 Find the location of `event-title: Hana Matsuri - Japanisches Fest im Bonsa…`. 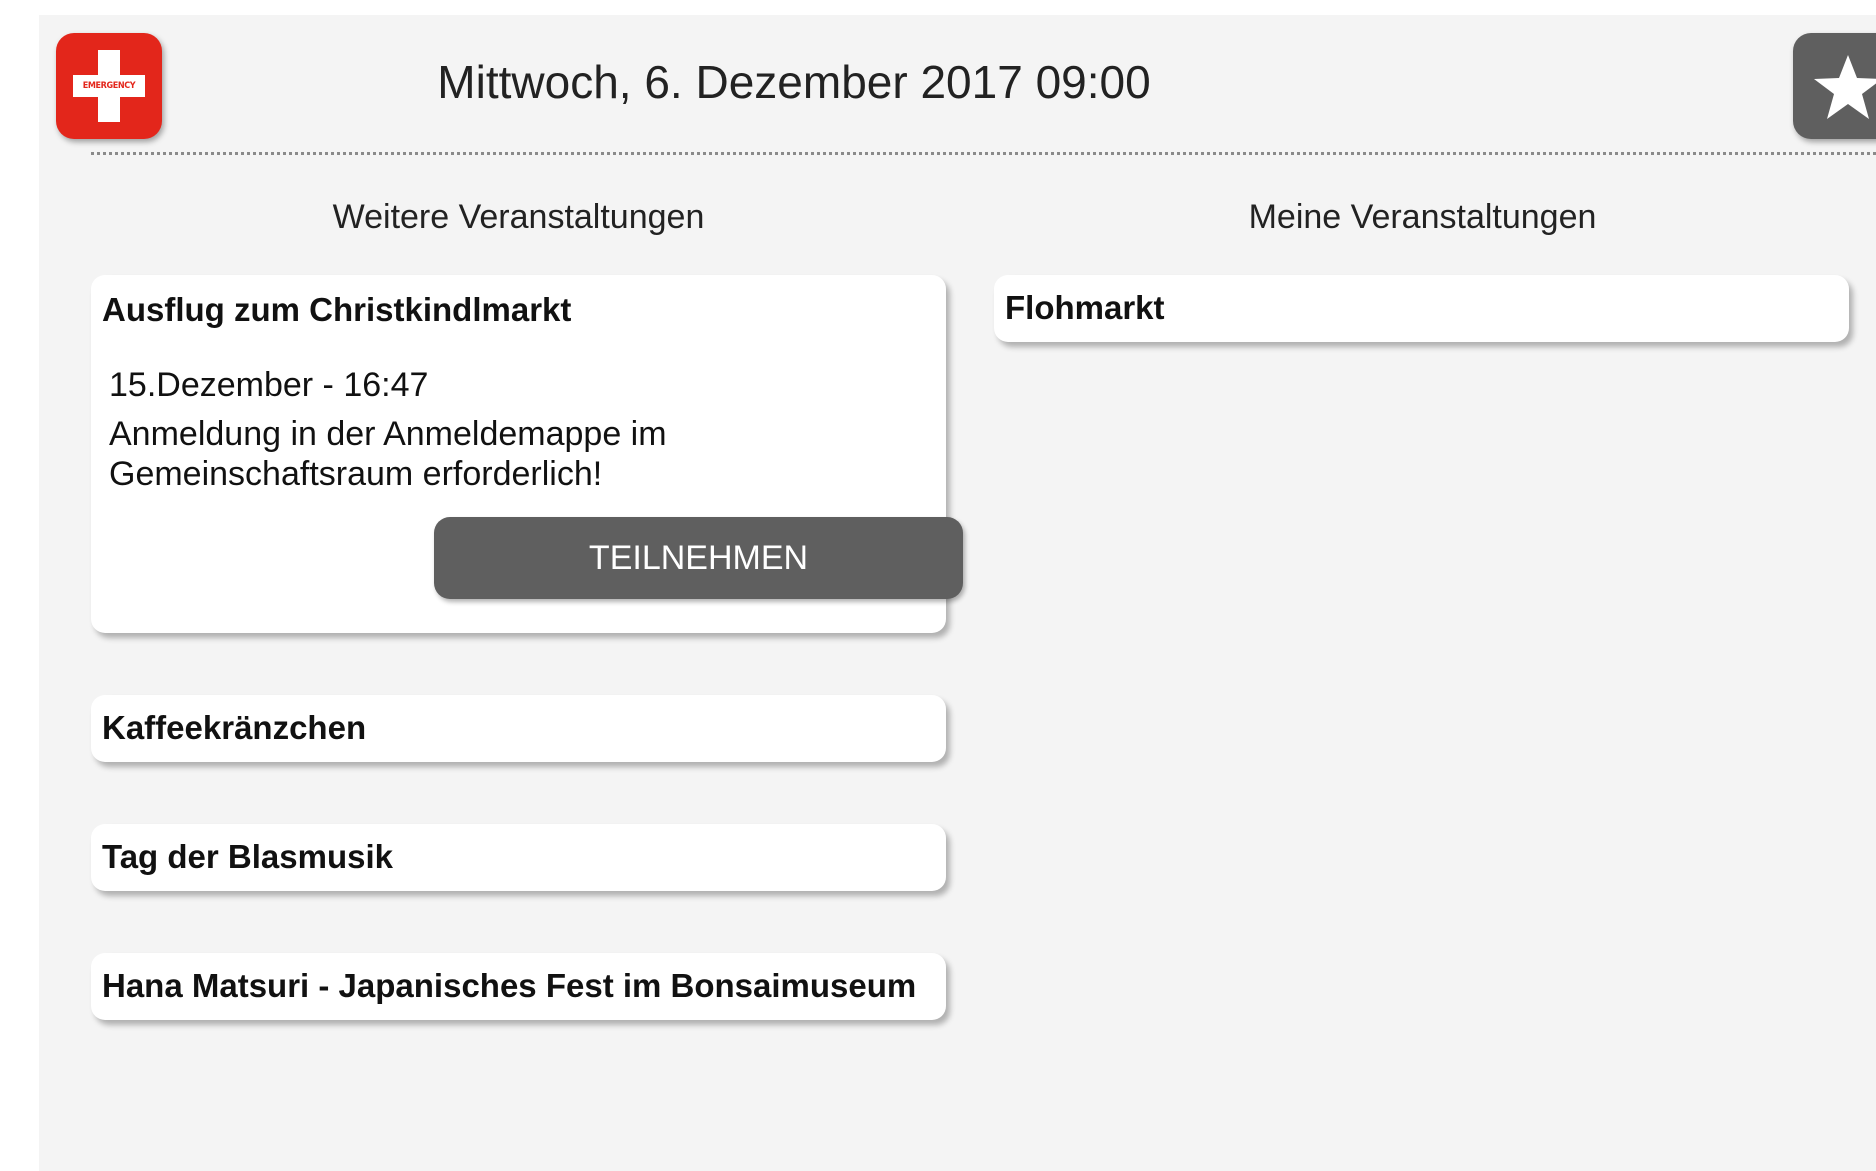

event-title: Hana Matsuri - Japanisches Fest im Bonsa… is located at coordinates (509, 985).